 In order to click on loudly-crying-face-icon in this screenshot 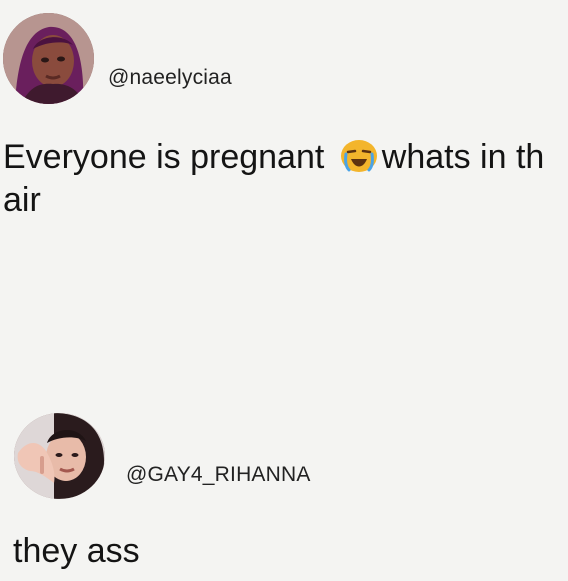, I will do `click(359, 156)`.